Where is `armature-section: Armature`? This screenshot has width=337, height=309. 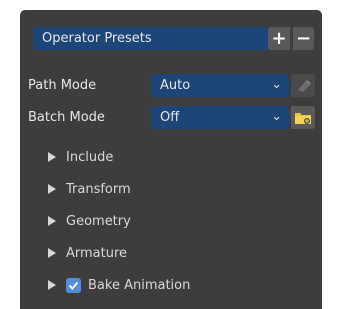 armature-section: Armature is located at coordinates (87, 253).